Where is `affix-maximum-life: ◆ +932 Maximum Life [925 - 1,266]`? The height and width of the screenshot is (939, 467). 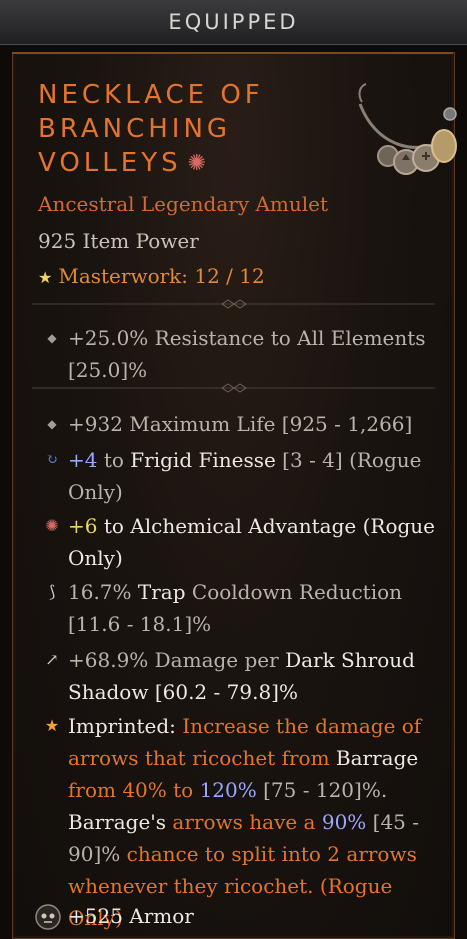
affix-maximum-life: ◆ +932 Maximum Life [925 - 1,266] is located at coordinates (244, 424).